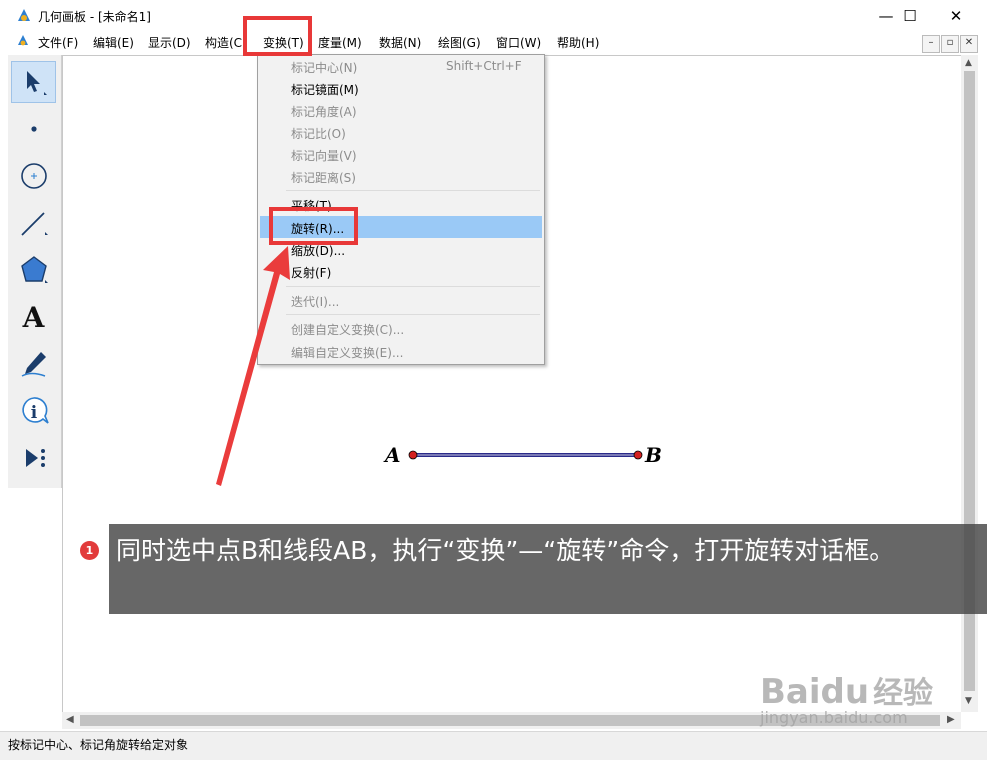 The height and width of the screenshot is (760, 987). I want to click on watermark-brand: Baidu, so click(815, 692).